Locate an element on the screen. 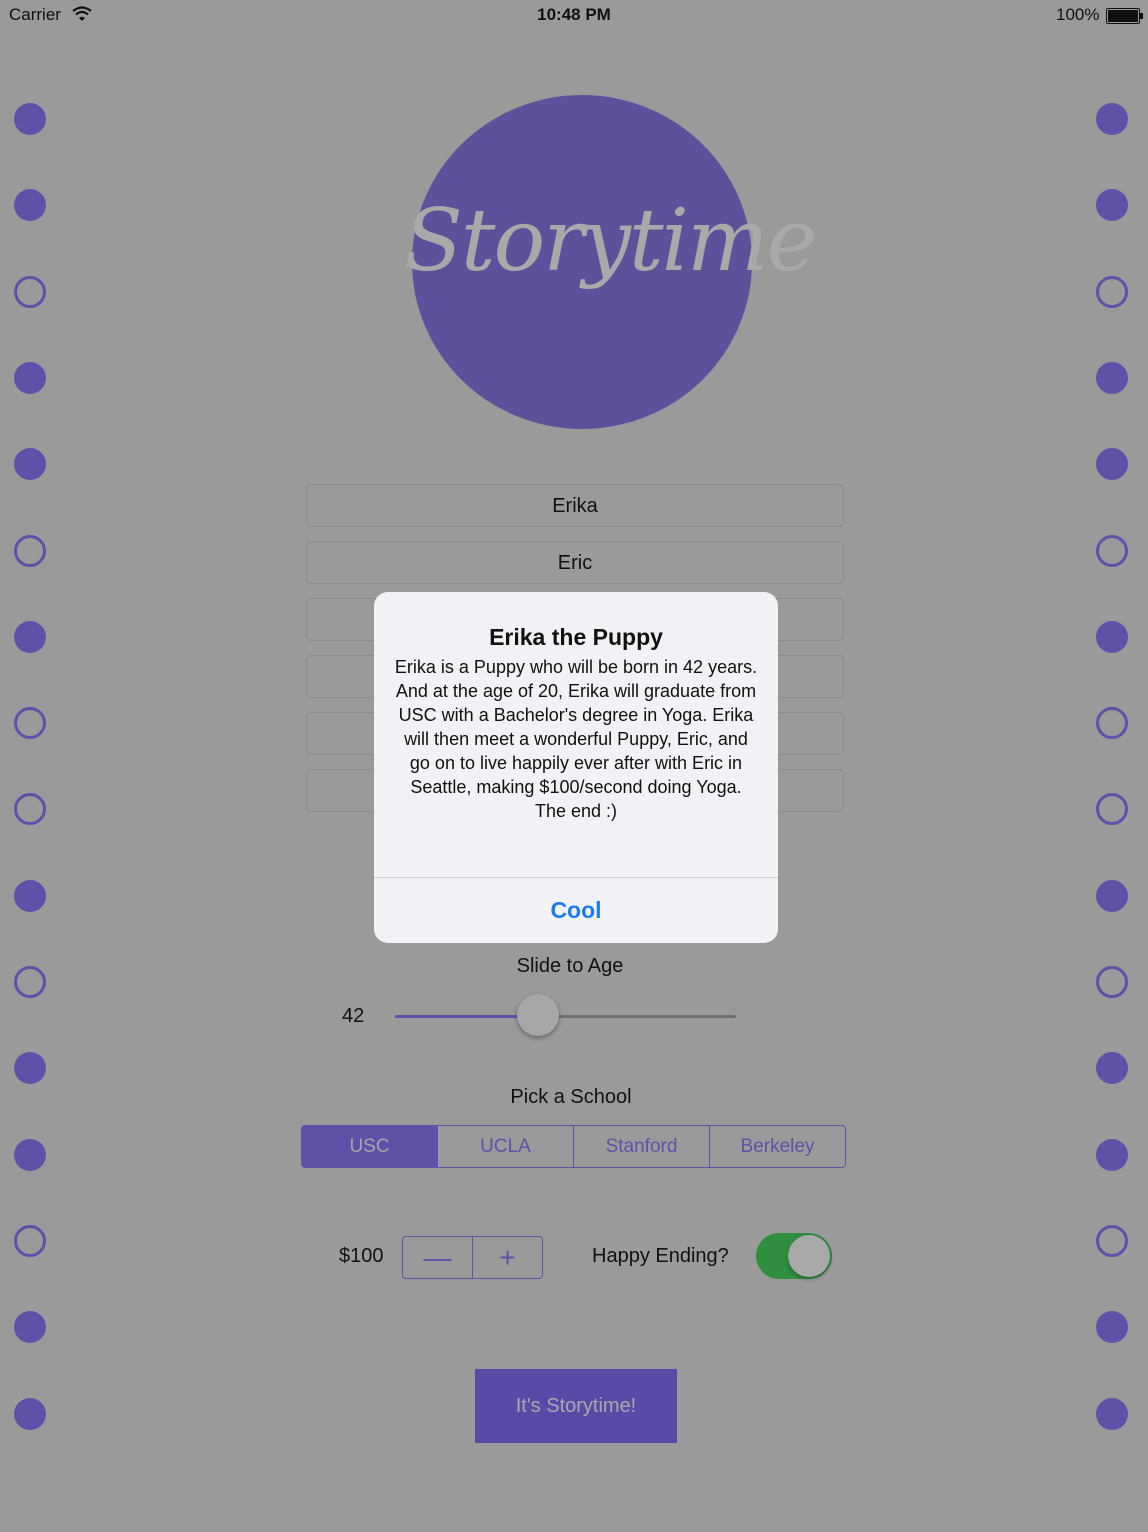 This screenshot has height=1532, width=1148. school-option-berkeley: Berkeley is located at coordinates (777, 1146).